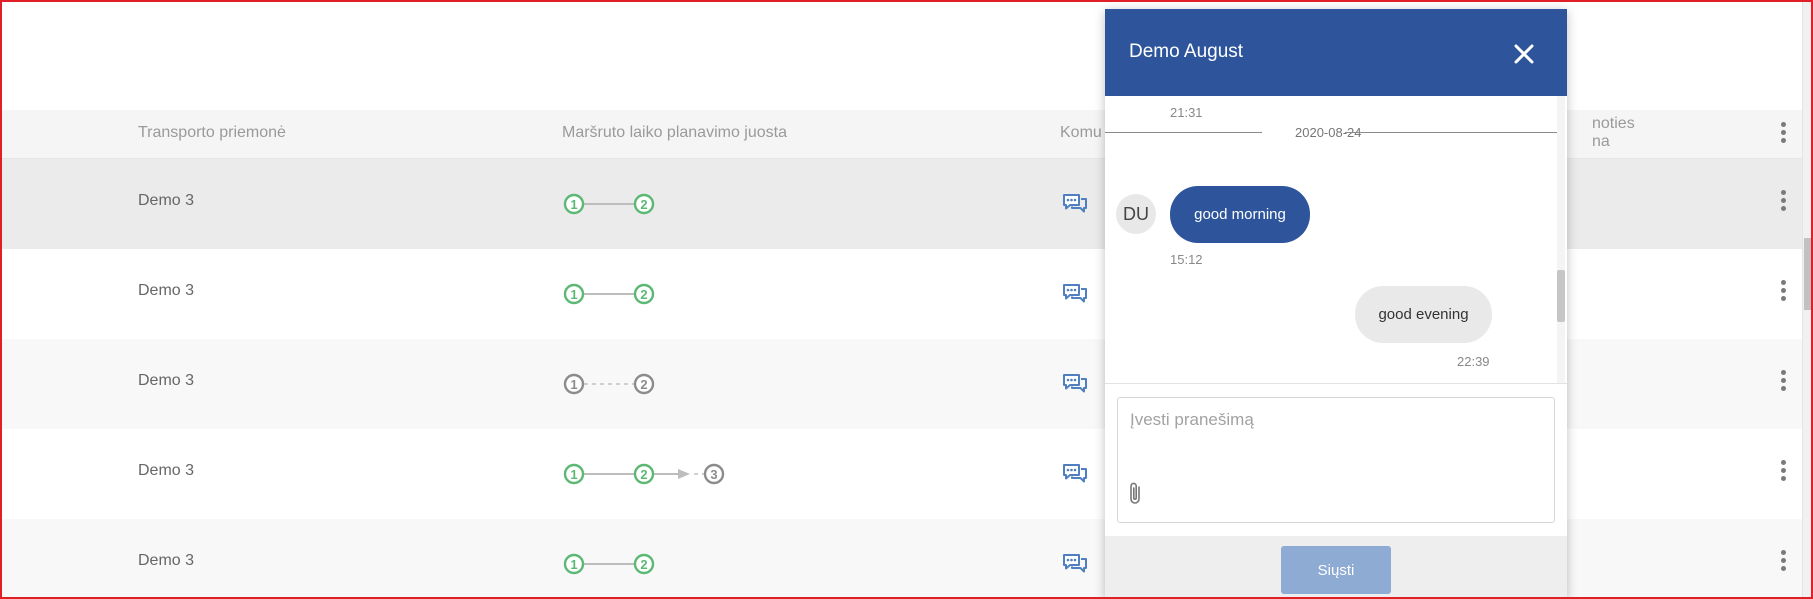 This screenshot has height=599, width=1813. What do you see at coordinates (1186, 259) in the screenshot?
I see `incoming-message-time: 15:12` at bounding box center [1186, 259].